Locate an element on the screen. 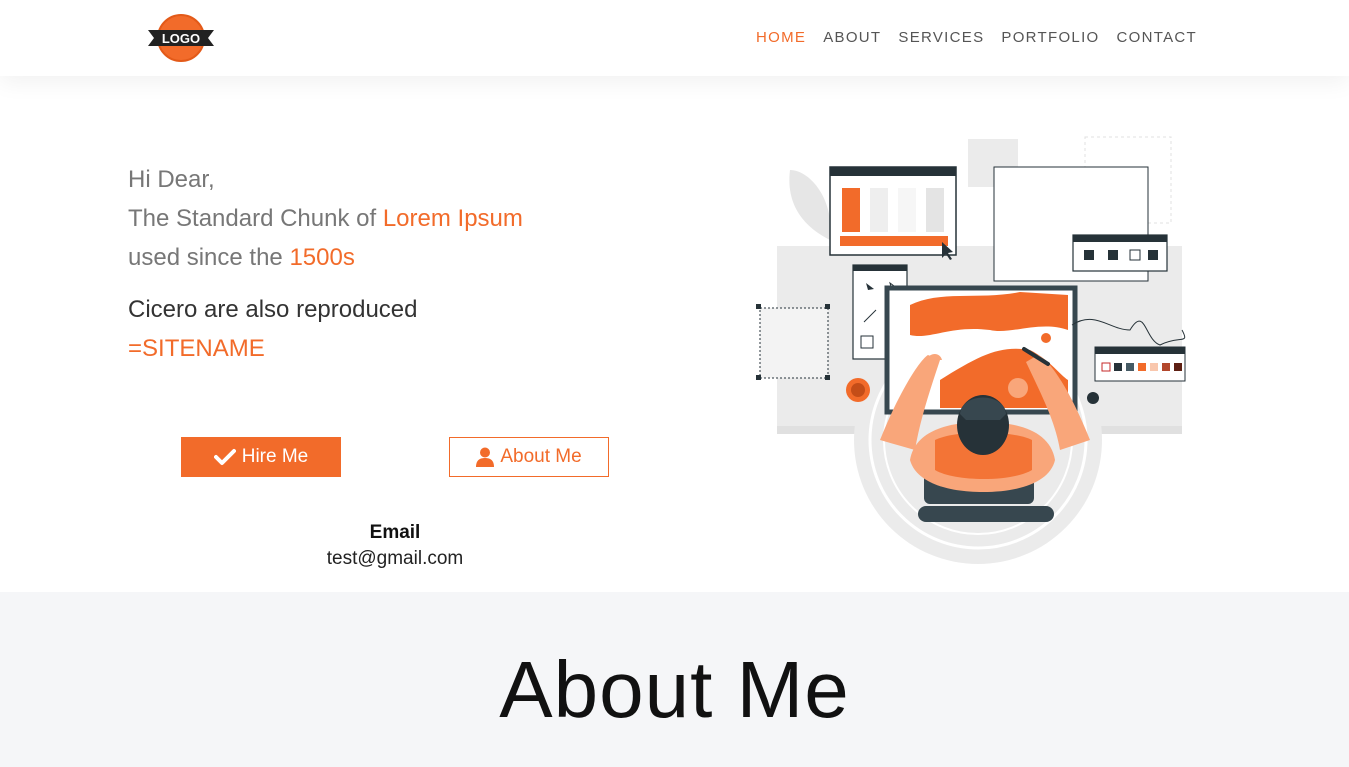 The height and width of the screenshot is (767, 1349). hire-me-label: Hire Me is located at coordinates (275, 456).